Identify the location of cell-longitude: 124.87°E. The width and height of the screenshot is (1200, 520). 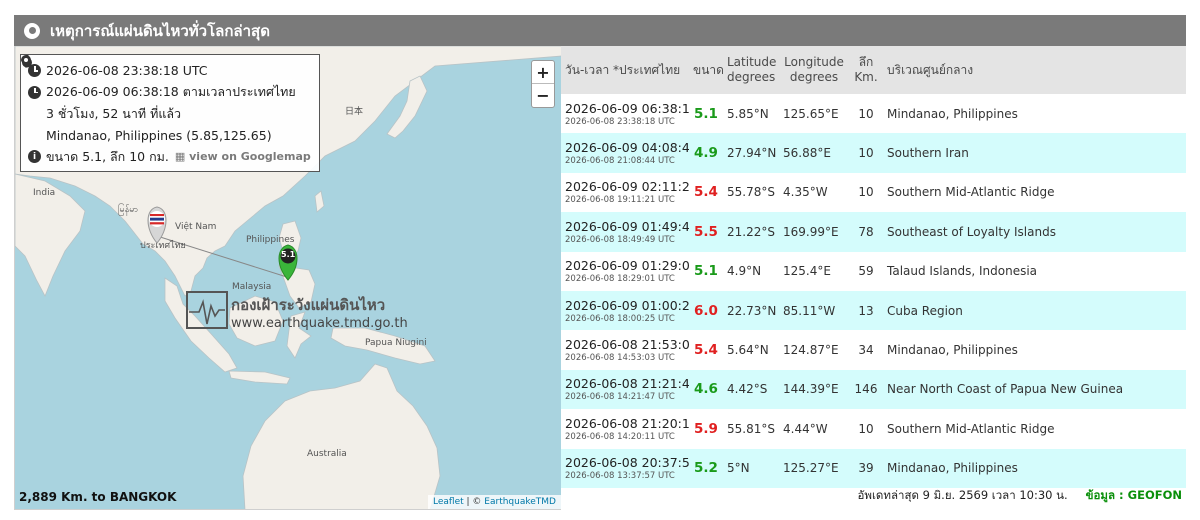
(814, 350).